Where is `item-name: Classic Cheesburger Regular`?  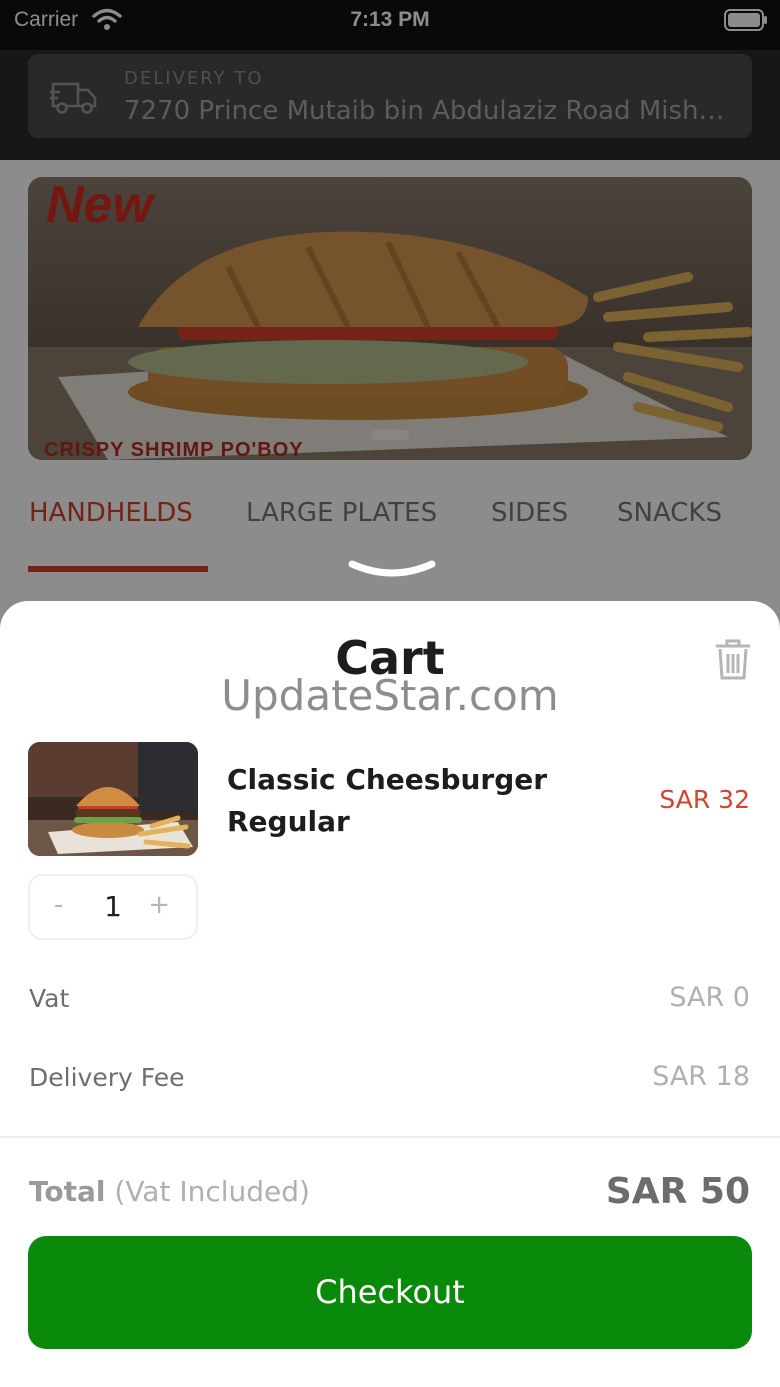 item-name: Classic Cheesburger Regular is located at coordinates (387, 800).